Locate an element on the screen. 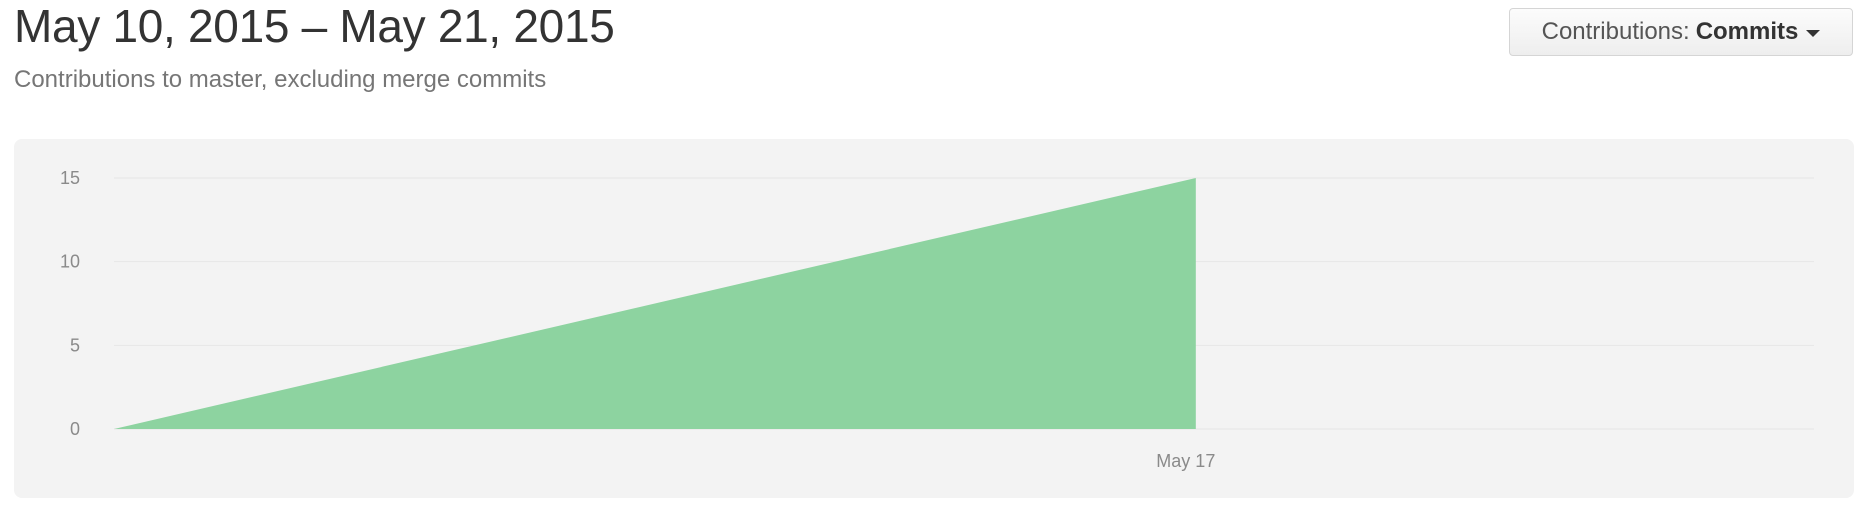 The height and width of the screenshot is (516, 1867). y-tick-label: 15 is located at coordinates (70, 178).